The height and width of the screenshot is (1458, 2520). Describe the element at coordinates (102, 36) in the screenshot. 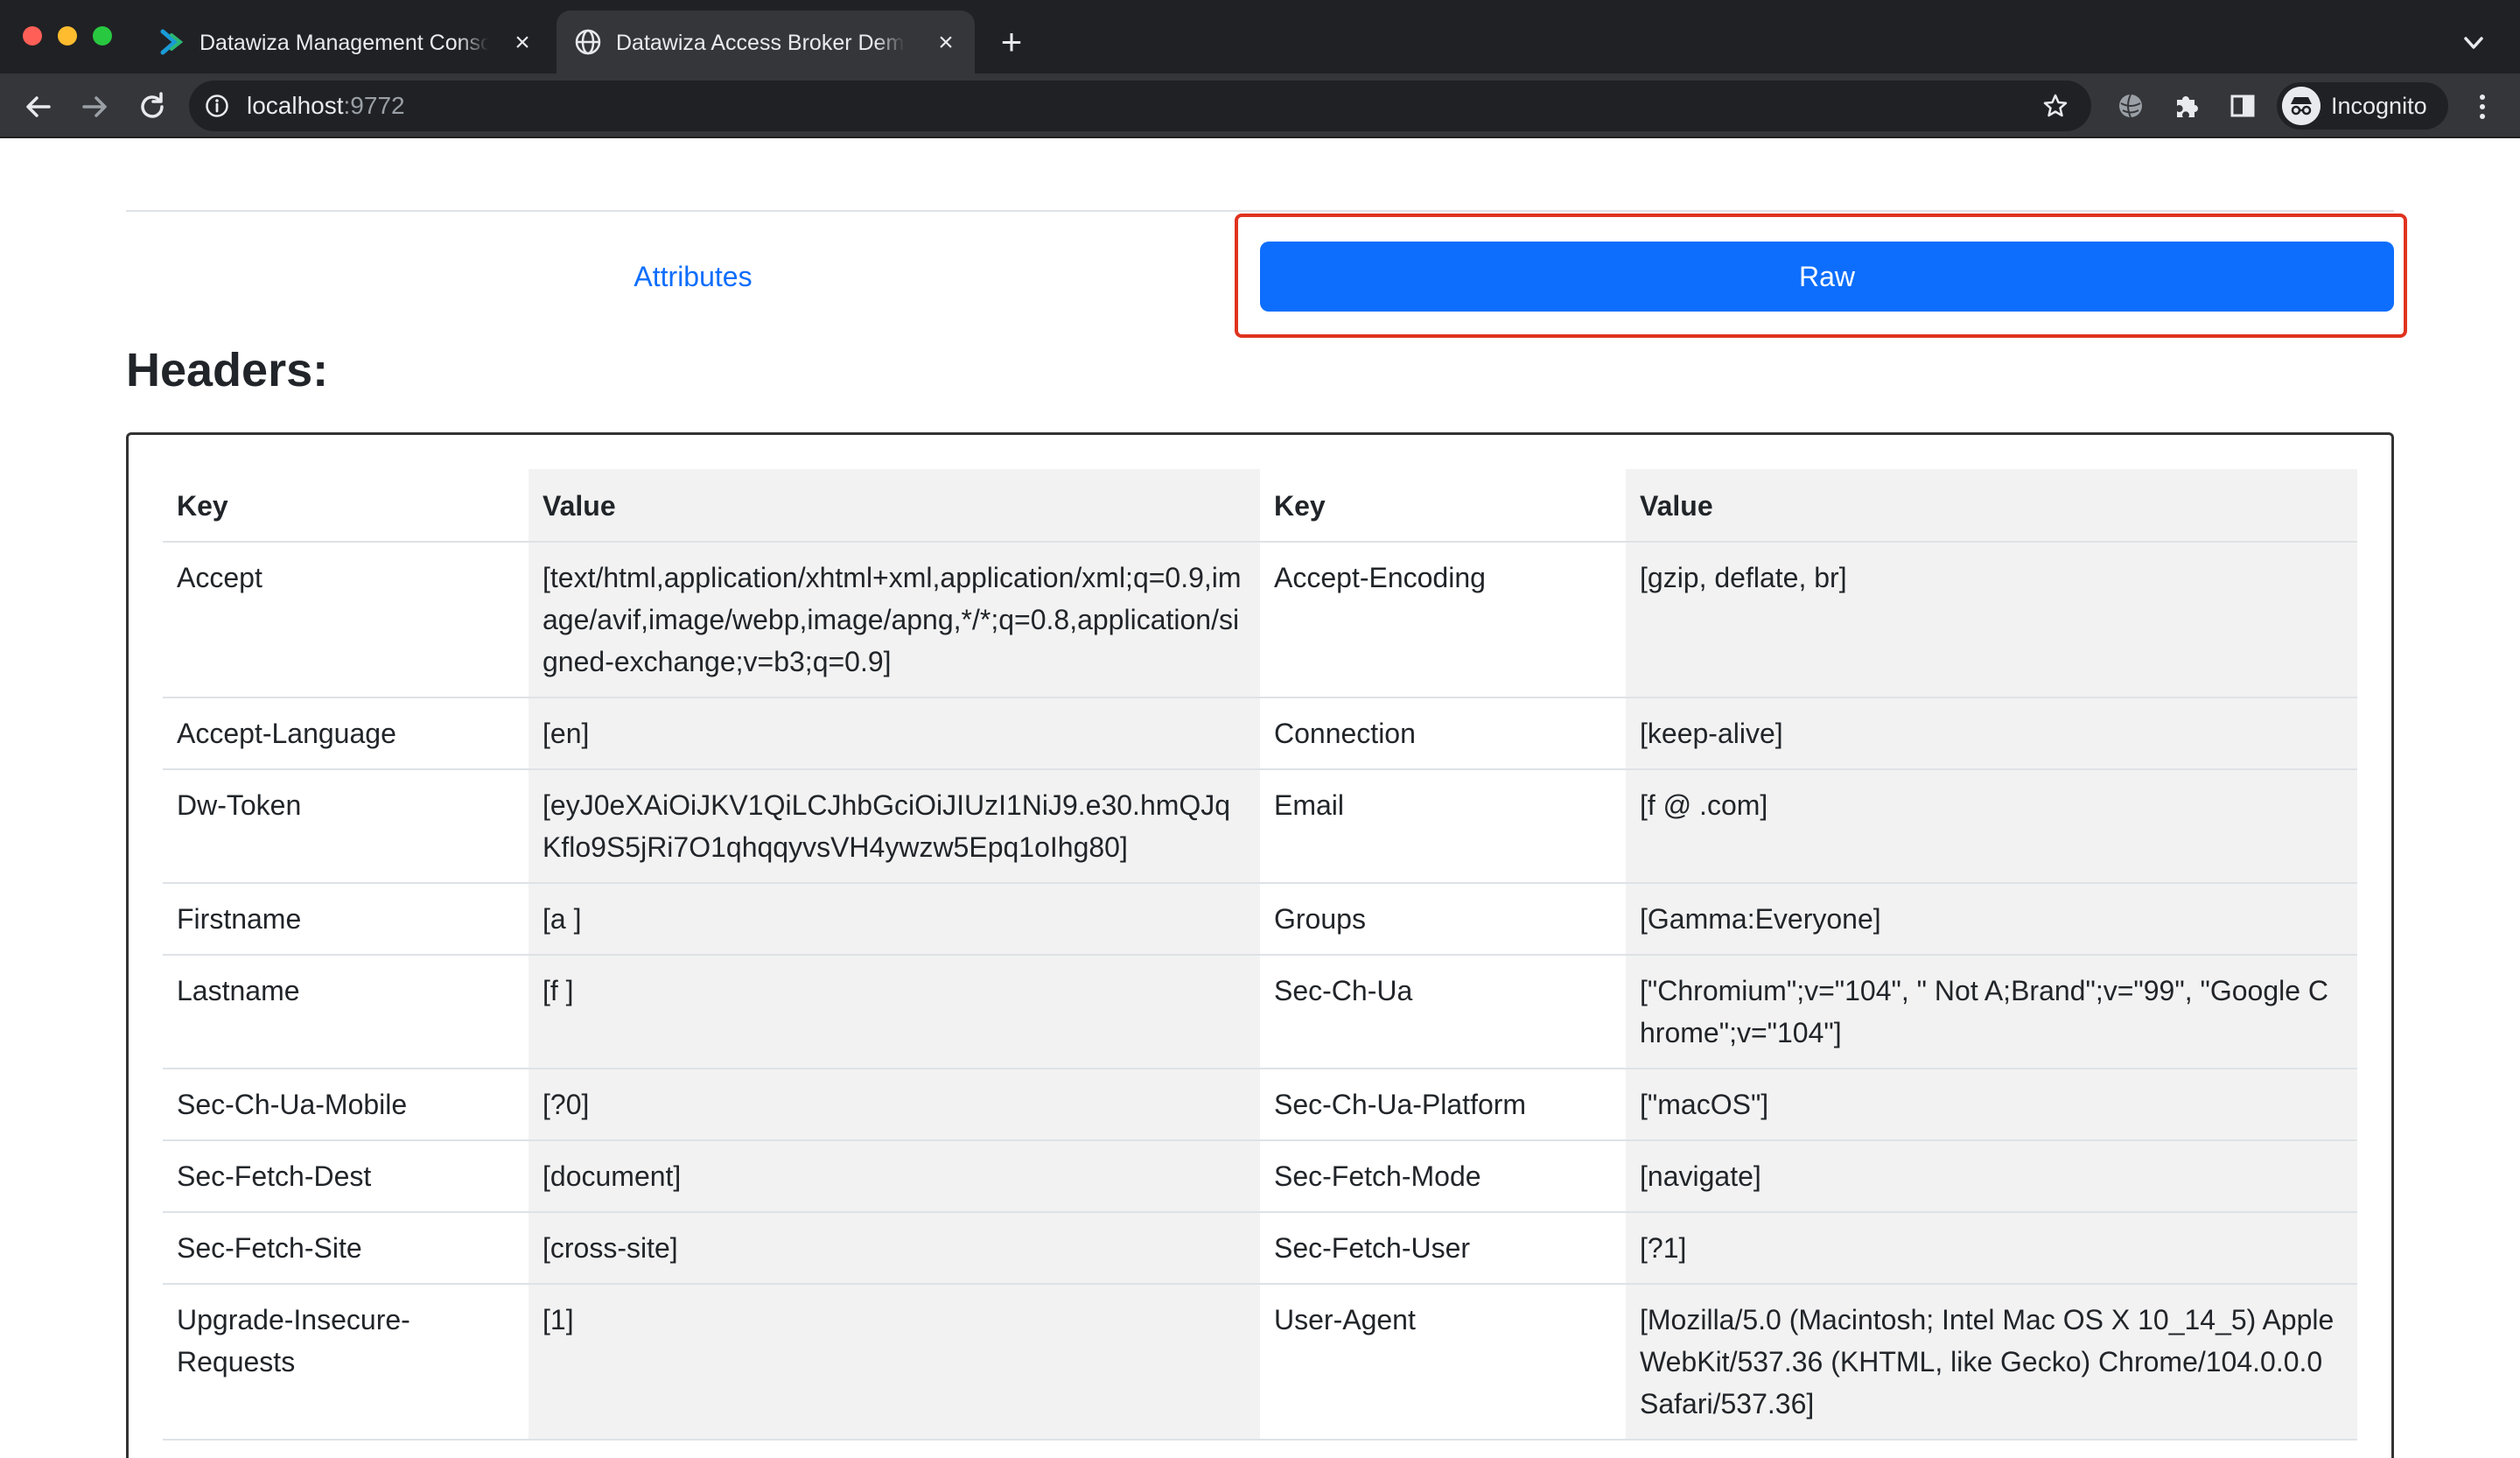

I see `window-zoom-button` at that location.